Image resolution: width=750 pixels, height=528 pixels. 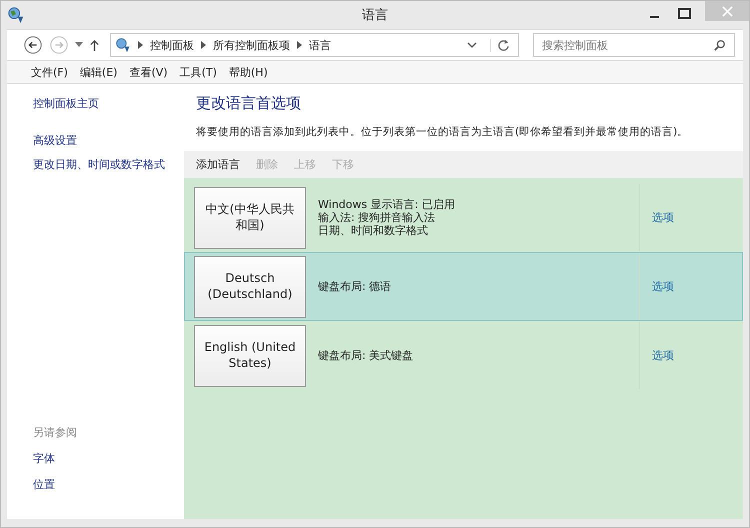 What do you see at coordinates (443, 132) in the screenshot?
I see `description: 将要使用的语言添加到此列表中。位于列表第一位的语言为主语言(即你希望看到并最常使用的语言)。` at bounding box center [443, 132].